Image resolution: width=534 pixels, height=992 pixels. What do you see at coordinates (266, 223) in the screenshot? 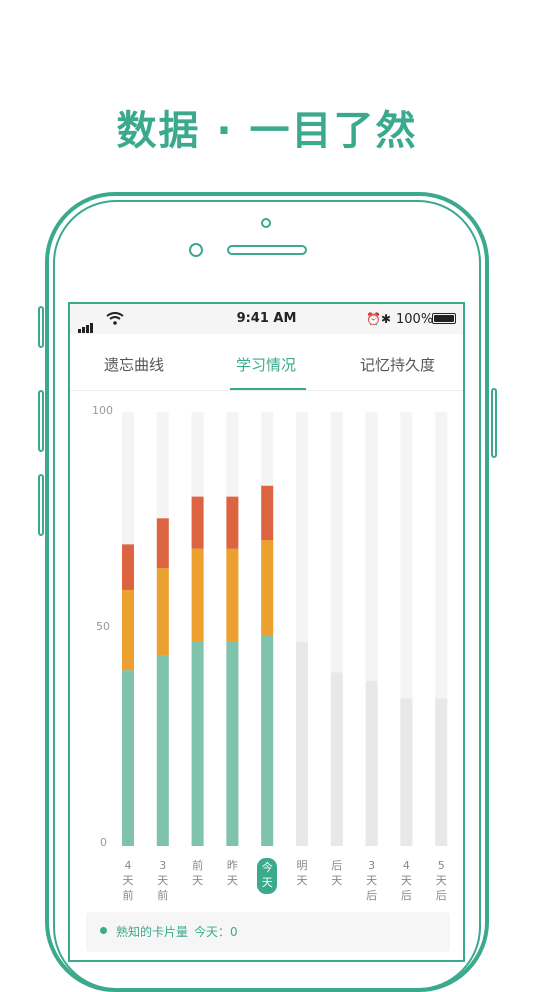
I see `proximity-sensor` at bounding box center [266, 223].